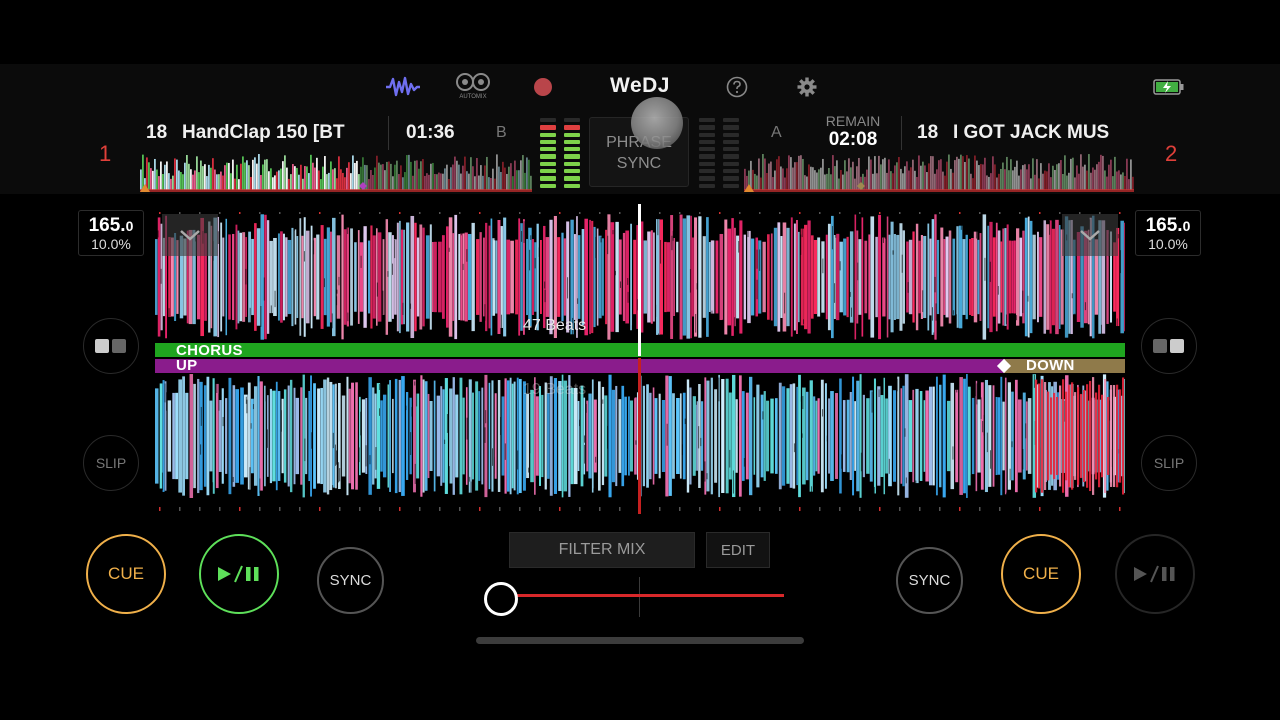 The image size is (1280, 720). Describe the element at coordinates (929, 580) in the screenshot. I see `deck2-sync-button: SYNC` at that location.